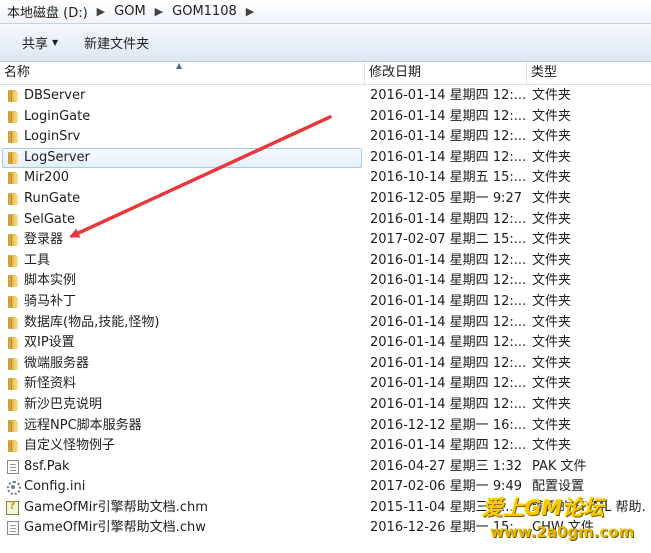  What do you see at coordinates (325, 467) in the screenshot?
I see `file-row: 8sf.Pak 2016-04-27 星期三 1:32 PAK 文件` at bounding box center [325, 467].